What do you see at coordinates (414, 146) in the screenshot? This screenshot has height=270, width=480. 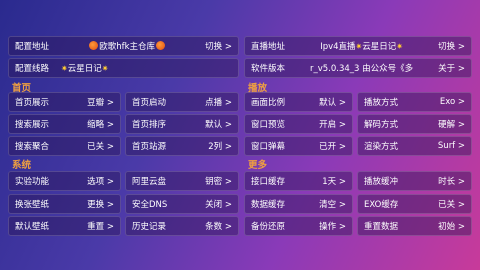 I see `setting-render-mode: 渲染方式 Surf >` at bounding box center [414, 146].